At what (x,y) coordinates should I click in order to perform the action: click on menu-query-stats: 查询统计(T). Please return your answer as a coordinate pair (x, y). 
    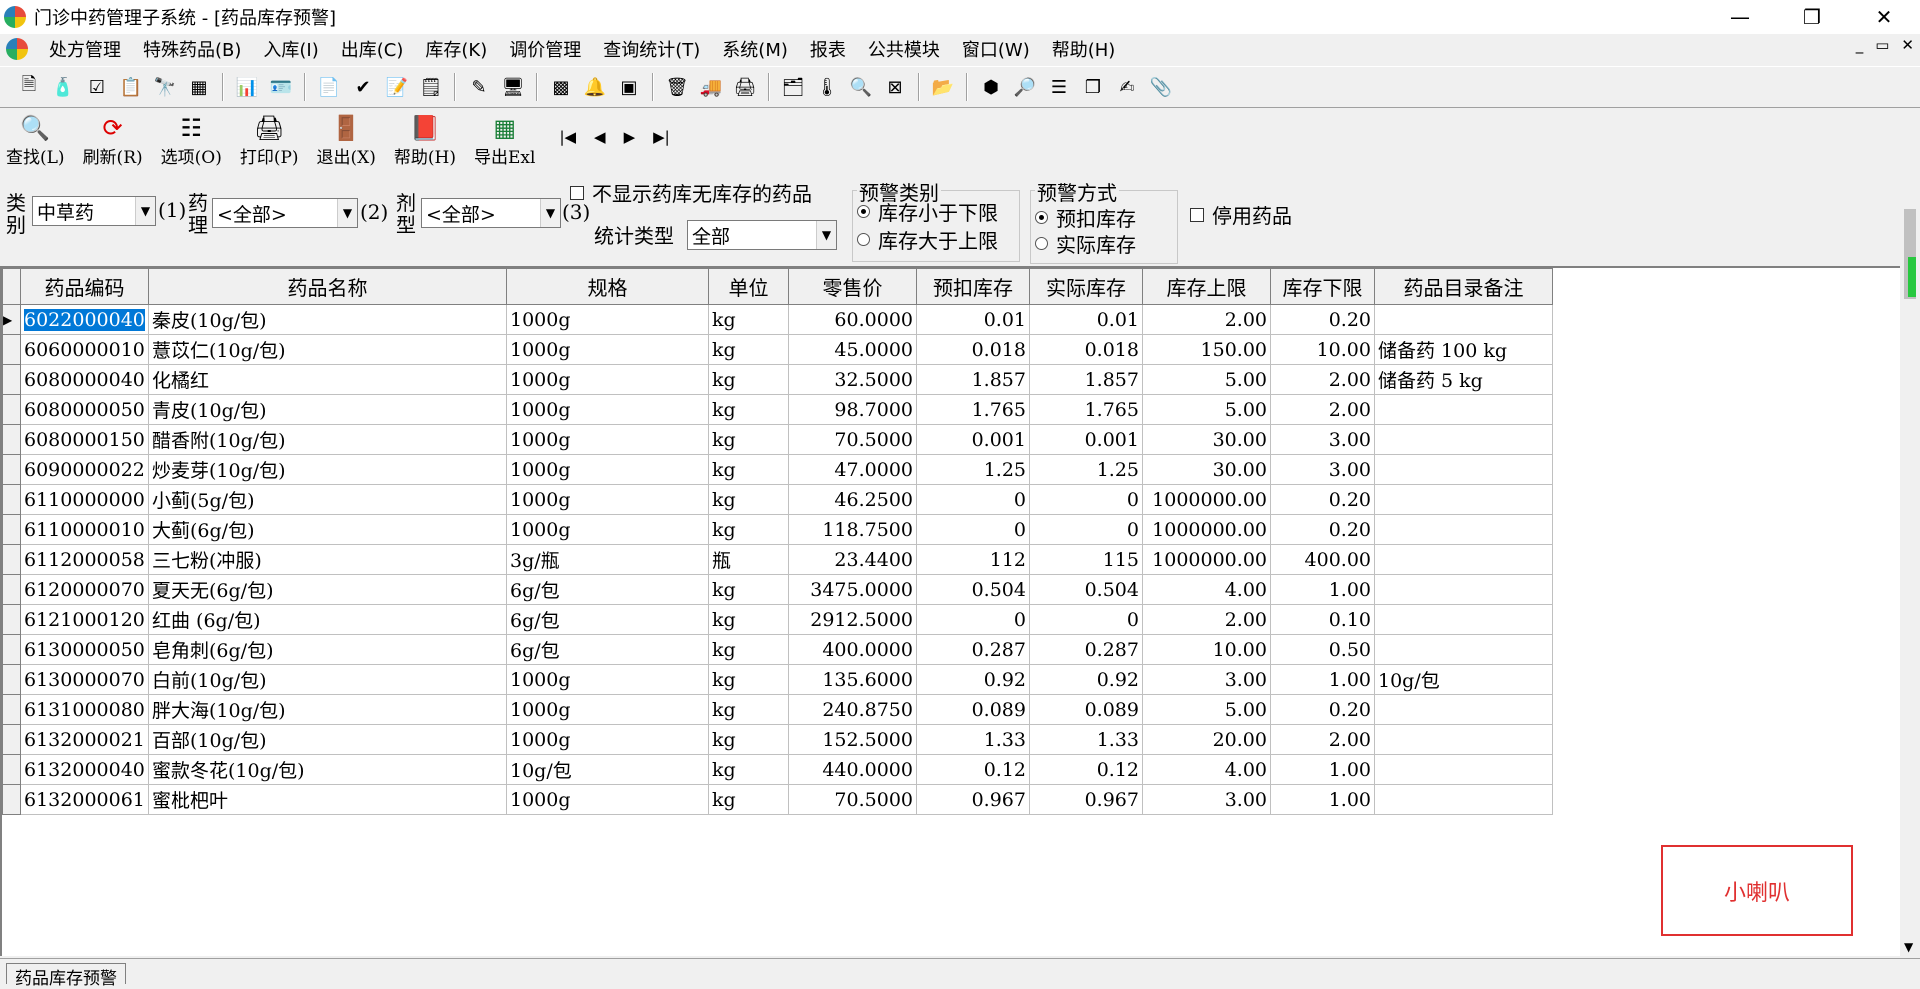
    Looking at the image, I should click on (651, 49).